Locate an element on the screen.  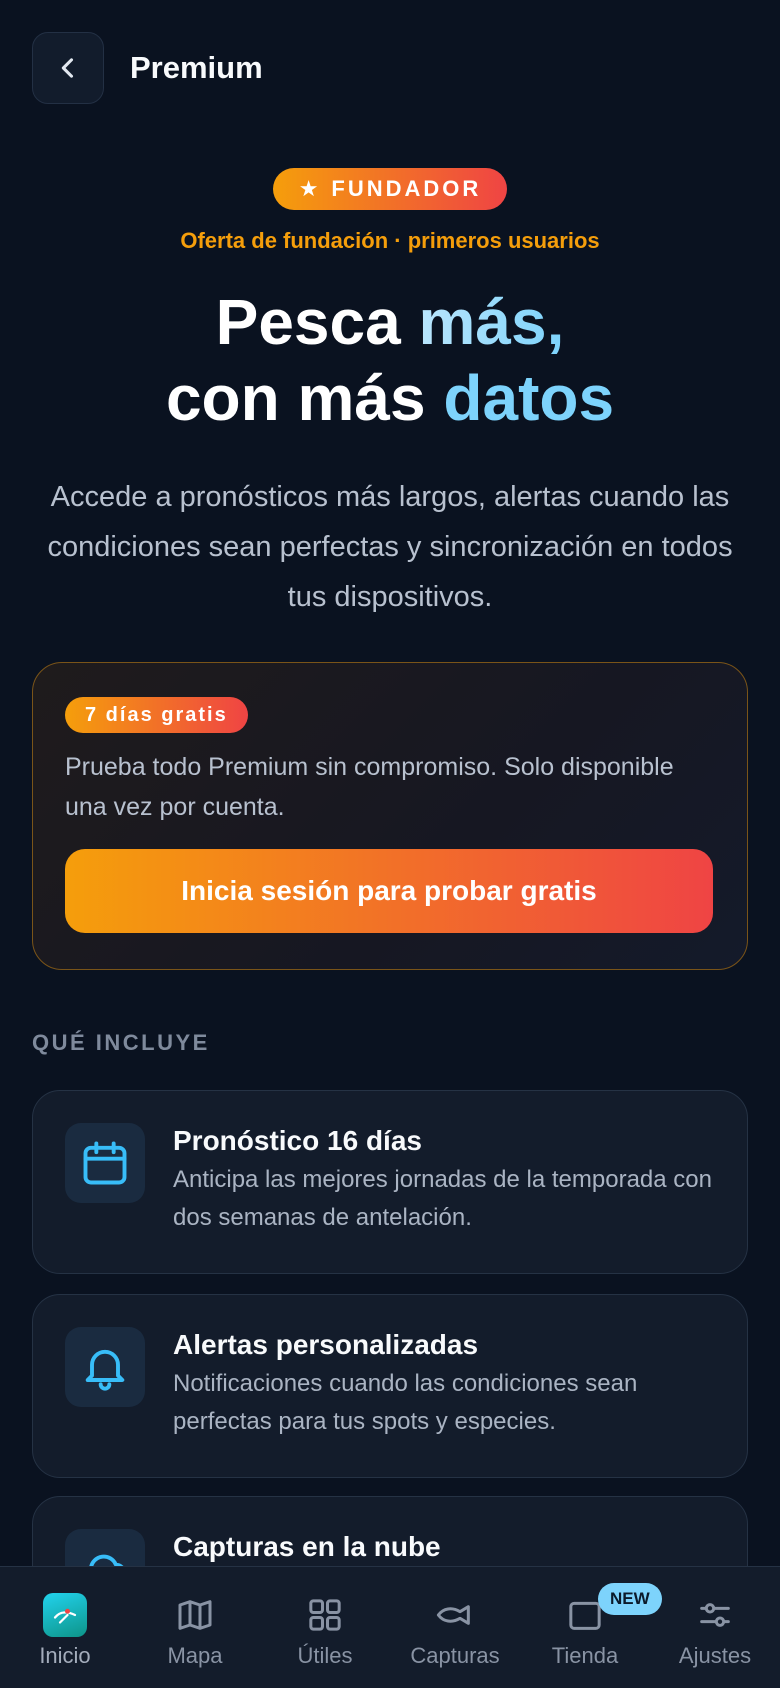
grid-icon is located at coordinates (325, 1615).